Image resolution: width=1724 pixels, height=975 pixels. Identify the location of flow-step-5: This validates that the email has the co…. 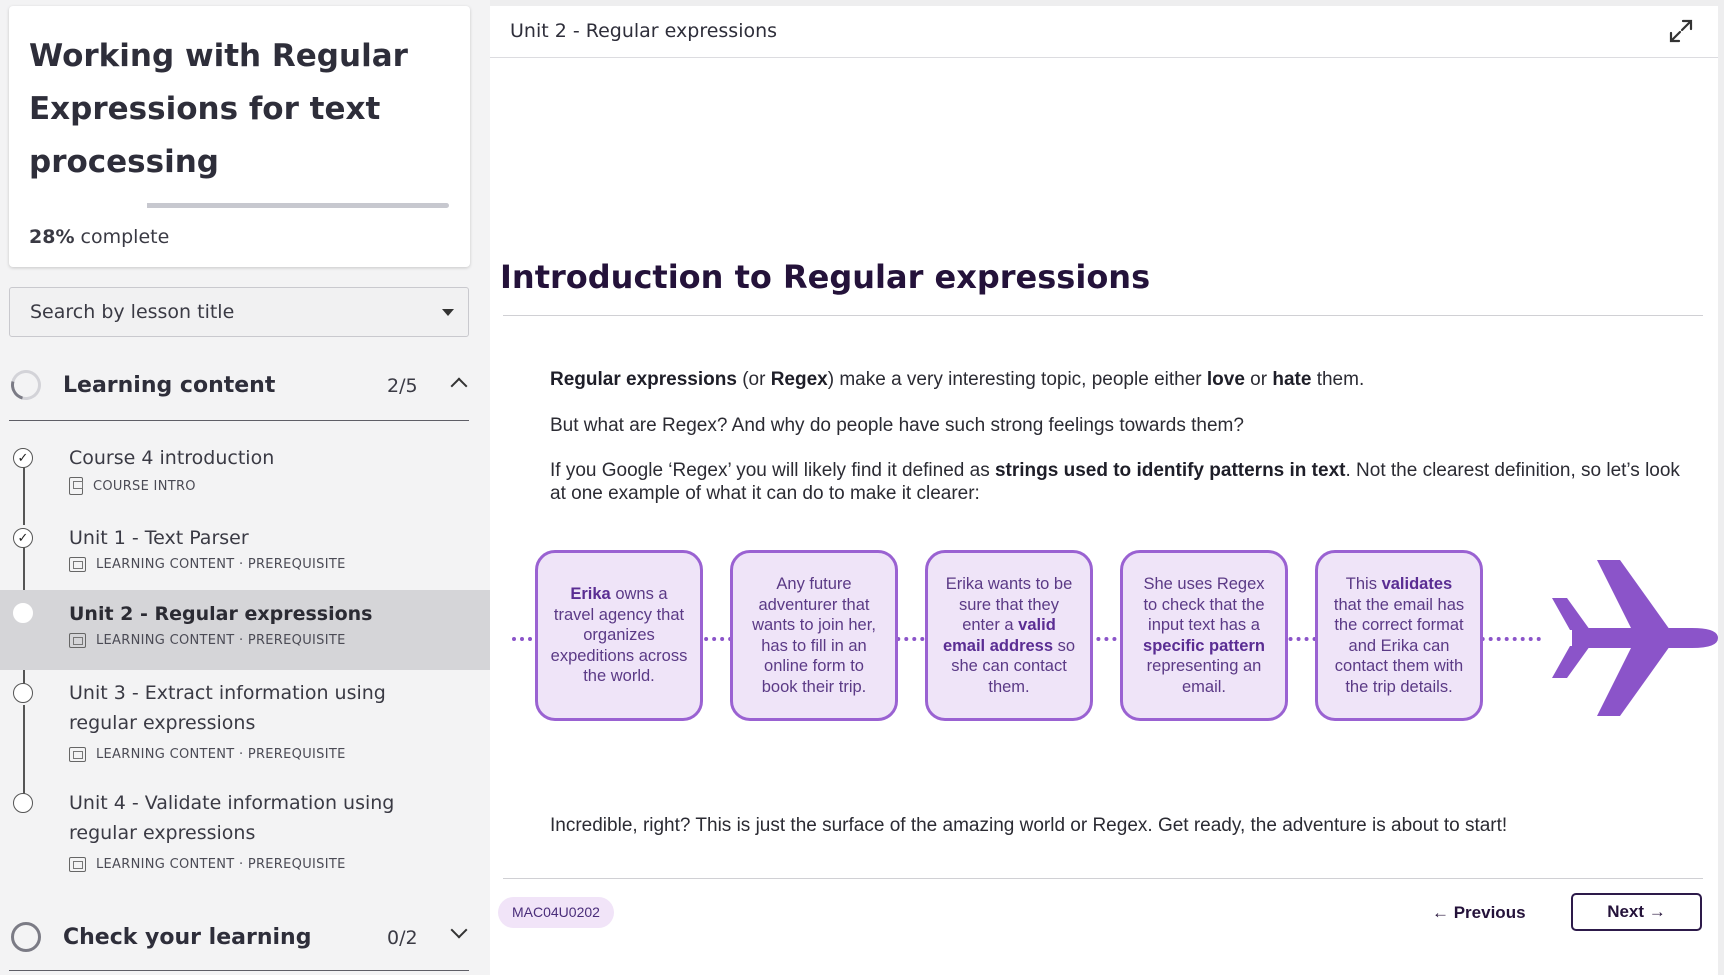
(1399, 635).